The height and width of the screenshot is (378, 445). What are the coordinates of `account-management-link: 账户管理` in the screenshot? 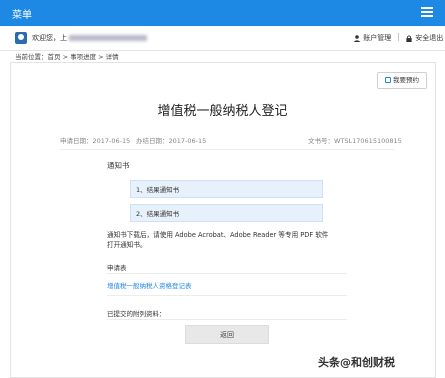 It's located at (372, 38).